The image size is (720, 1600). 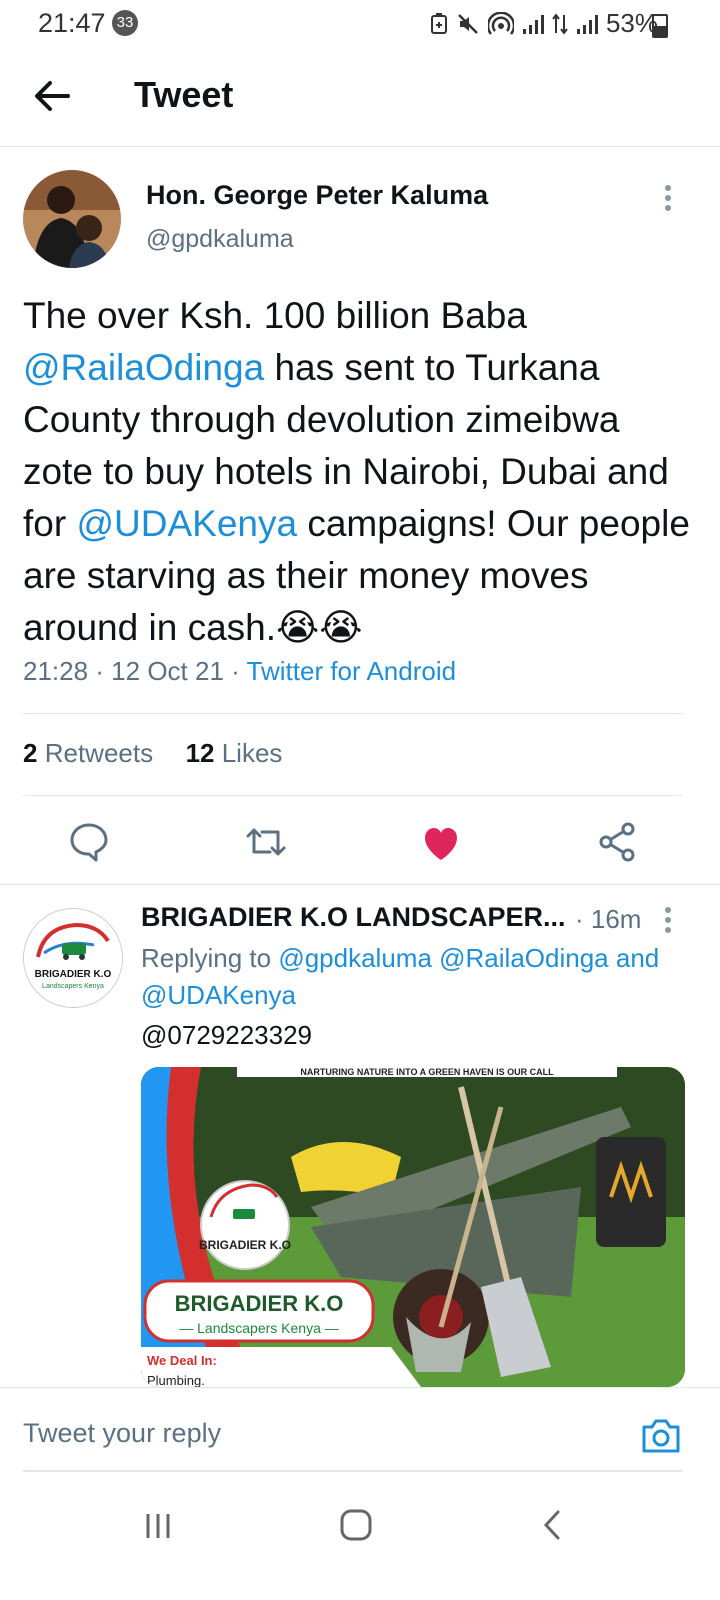 What do you see at coordinates (317, 195) in the screenshot?
I see `author-name: Hon. George Peter Kaluma` at bounding box center [317, 195].